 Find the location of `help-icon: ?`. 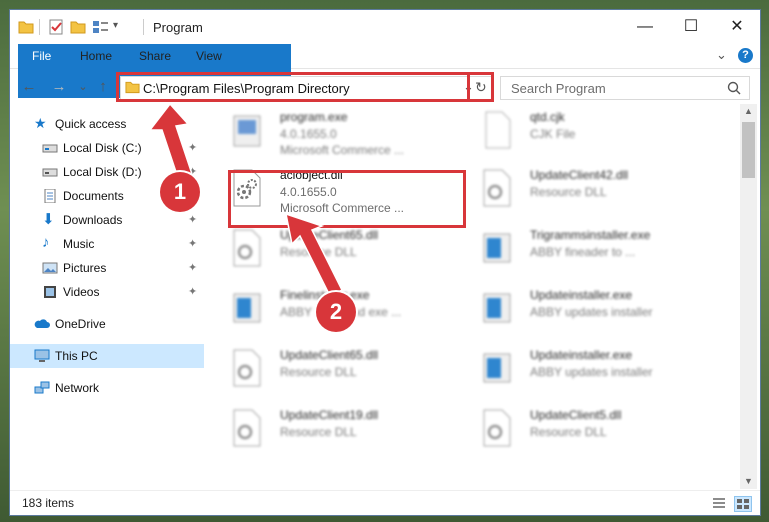

help-icon: ? is located at coordinates (745, 55).